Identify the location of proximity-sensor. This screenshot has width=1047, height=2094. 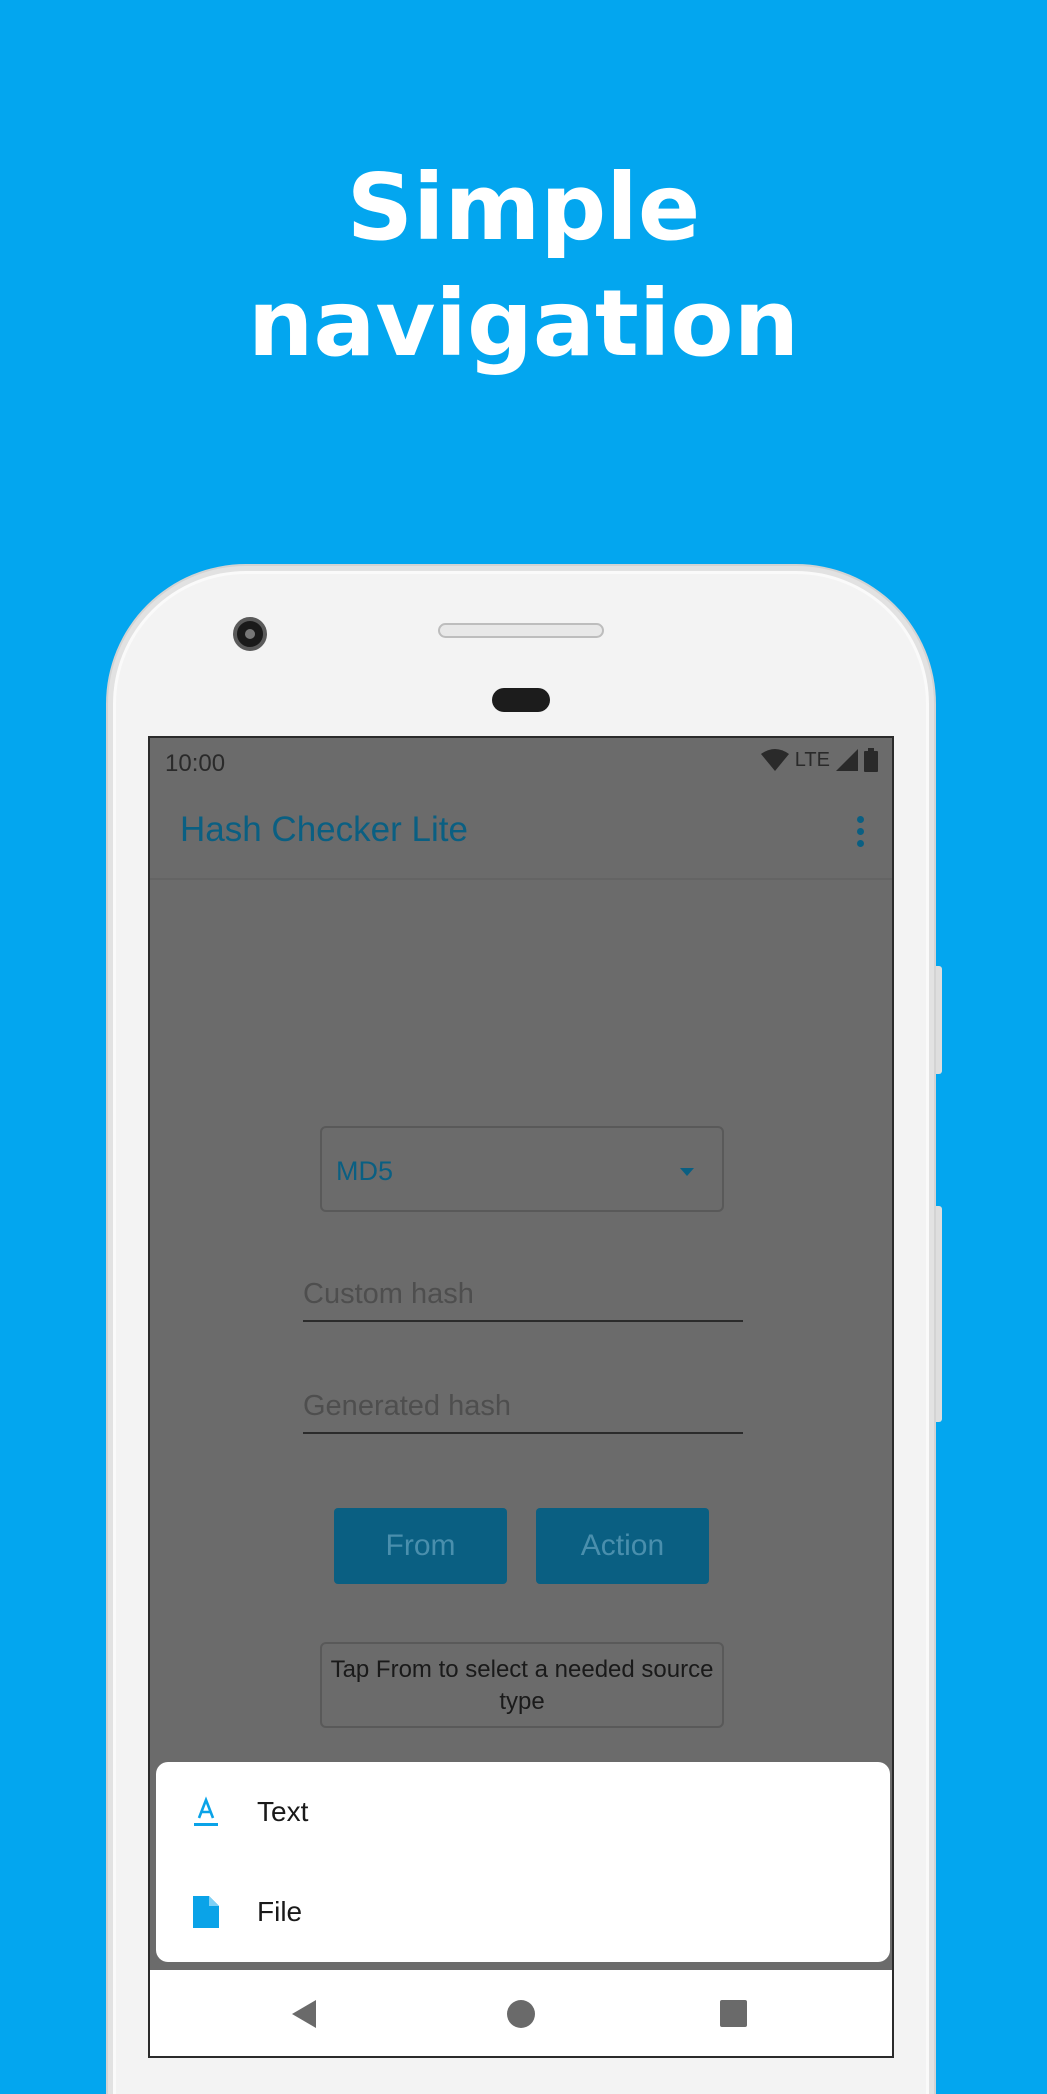
(521, 700).